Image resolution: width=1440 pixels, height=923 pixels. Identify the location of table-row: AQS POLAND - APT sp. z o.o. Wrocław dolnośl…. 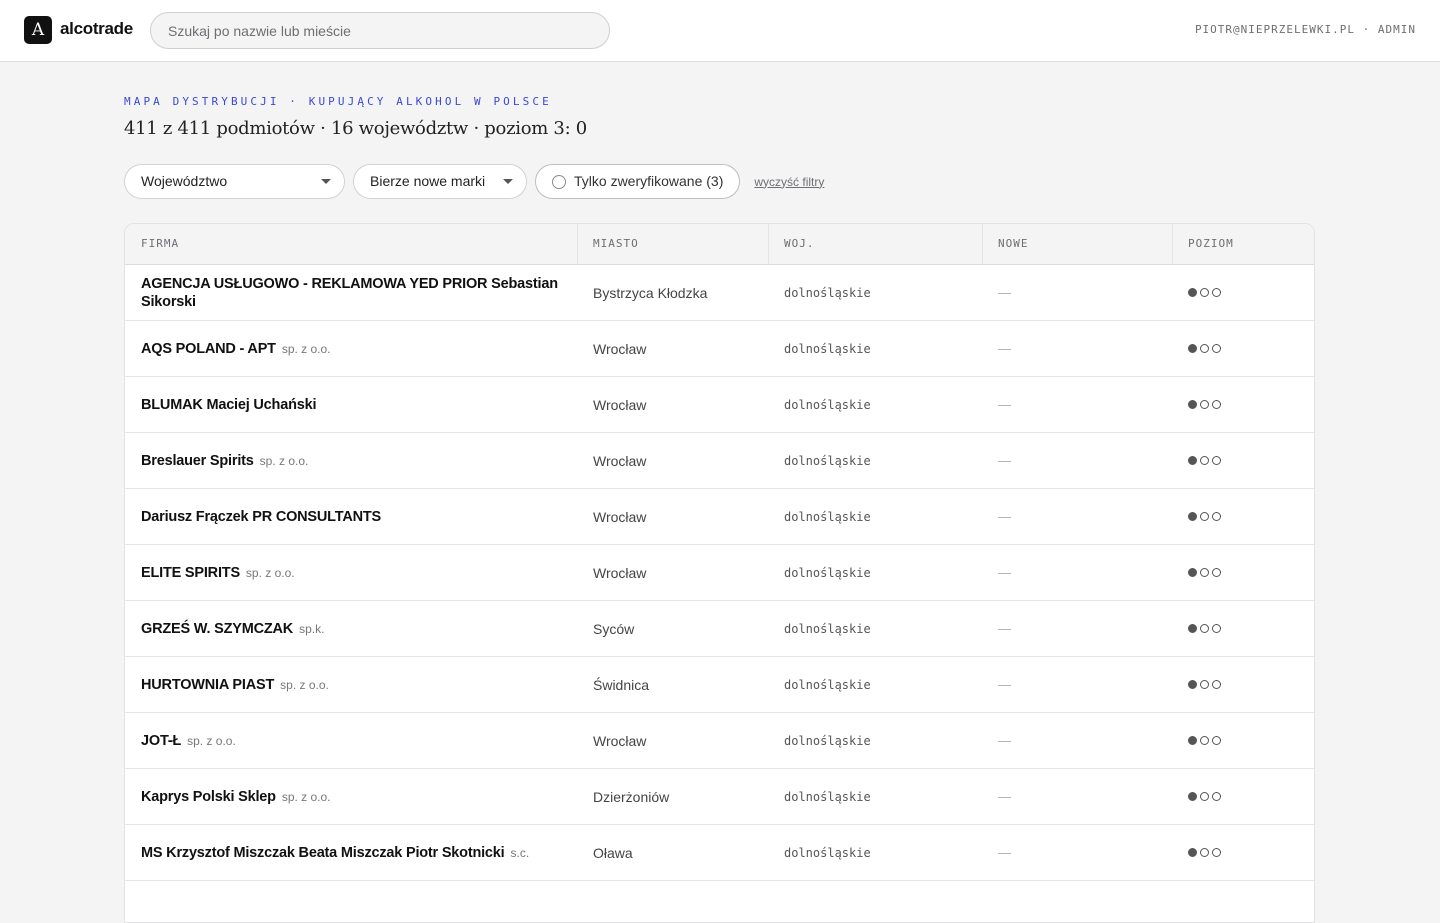
(719, 349).